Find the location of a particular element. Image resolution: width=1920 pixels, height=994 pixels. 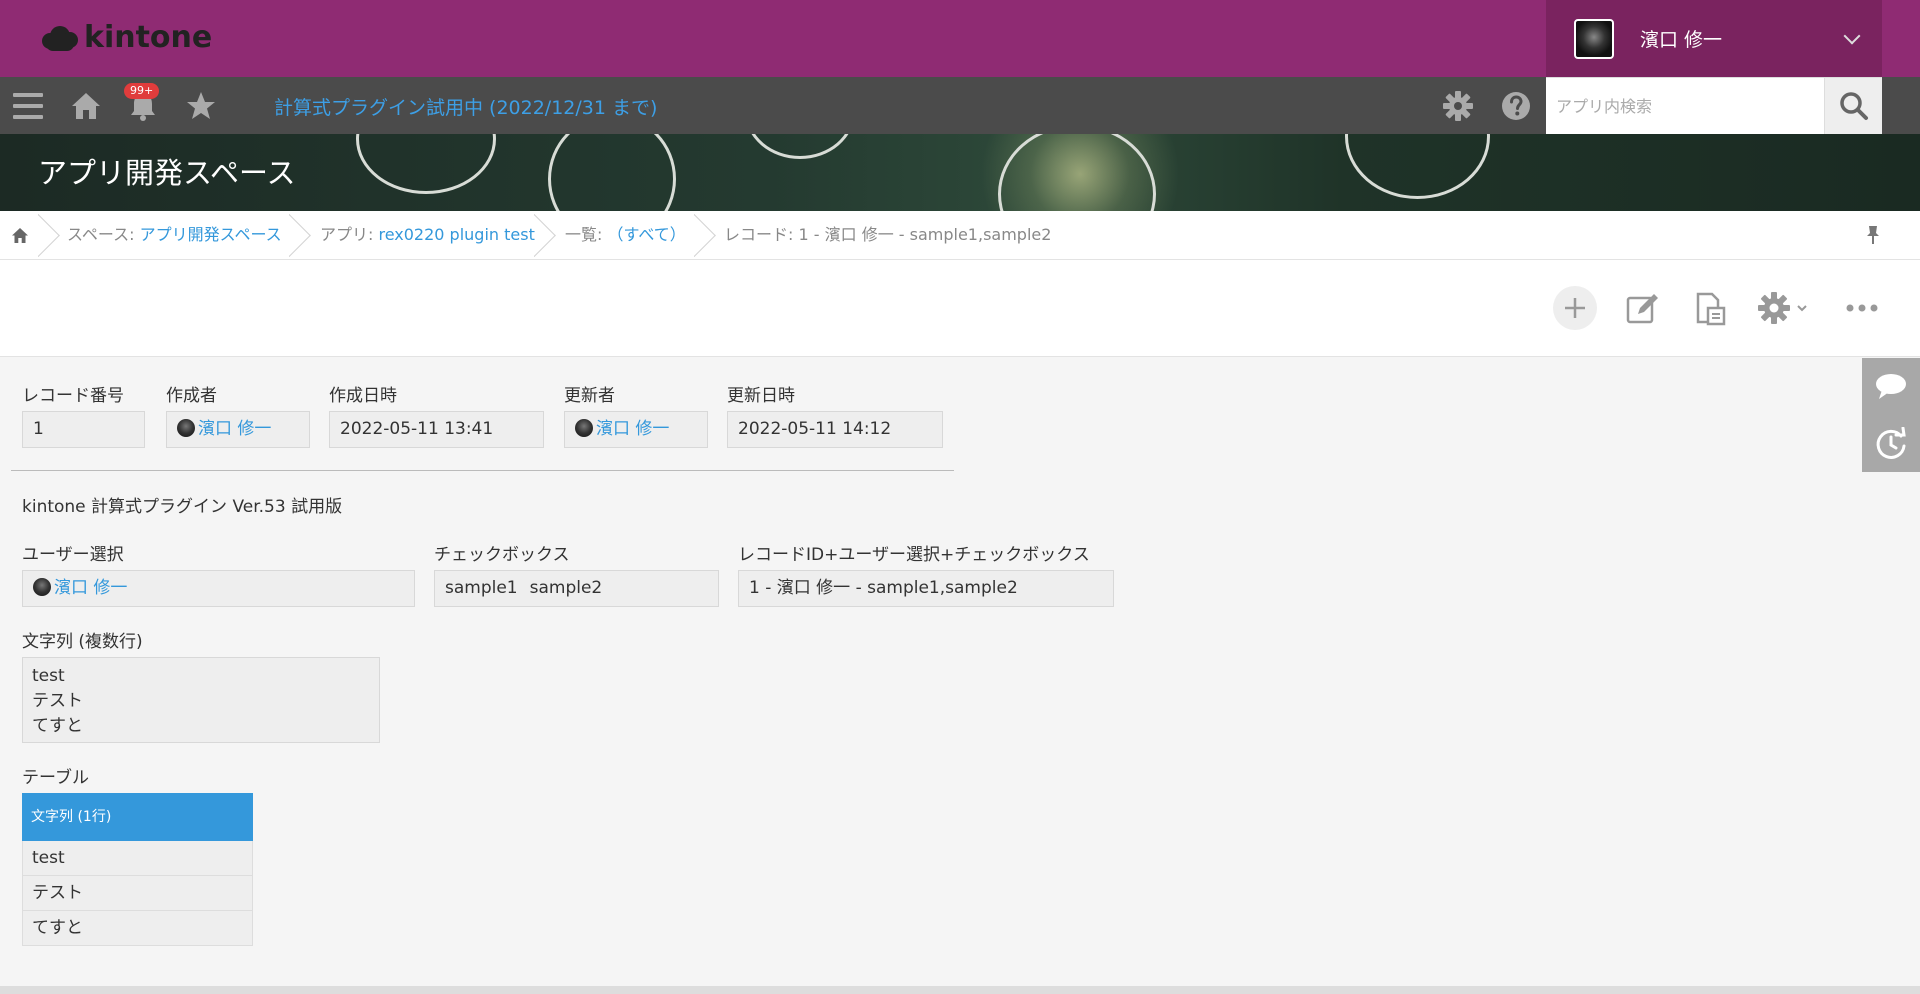

multiline-line: test is located at coordinates (48, 676).